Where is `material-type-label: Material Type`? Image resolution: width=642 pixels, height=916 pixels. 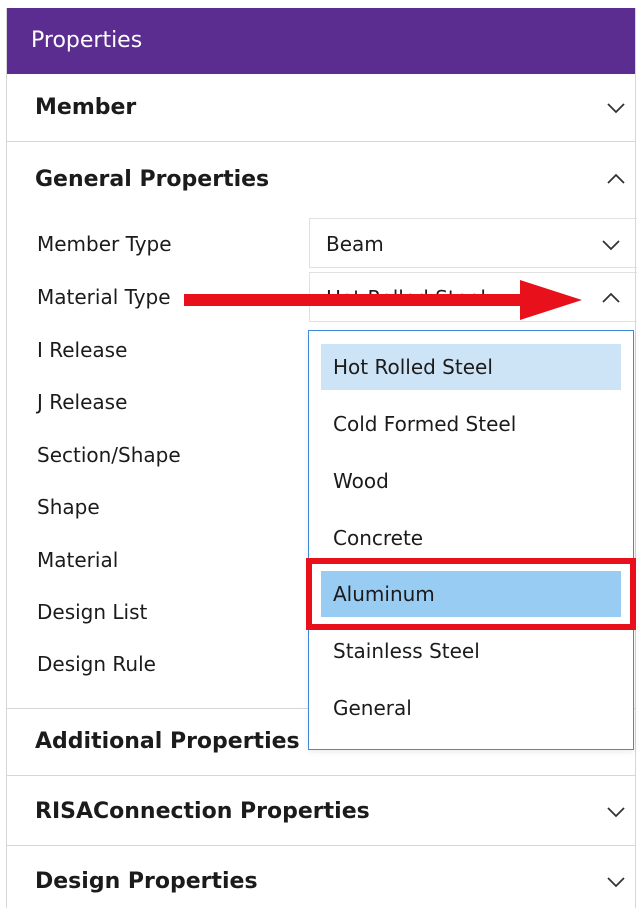
material-type-label: Material Type is located at coordinates (104, 297).